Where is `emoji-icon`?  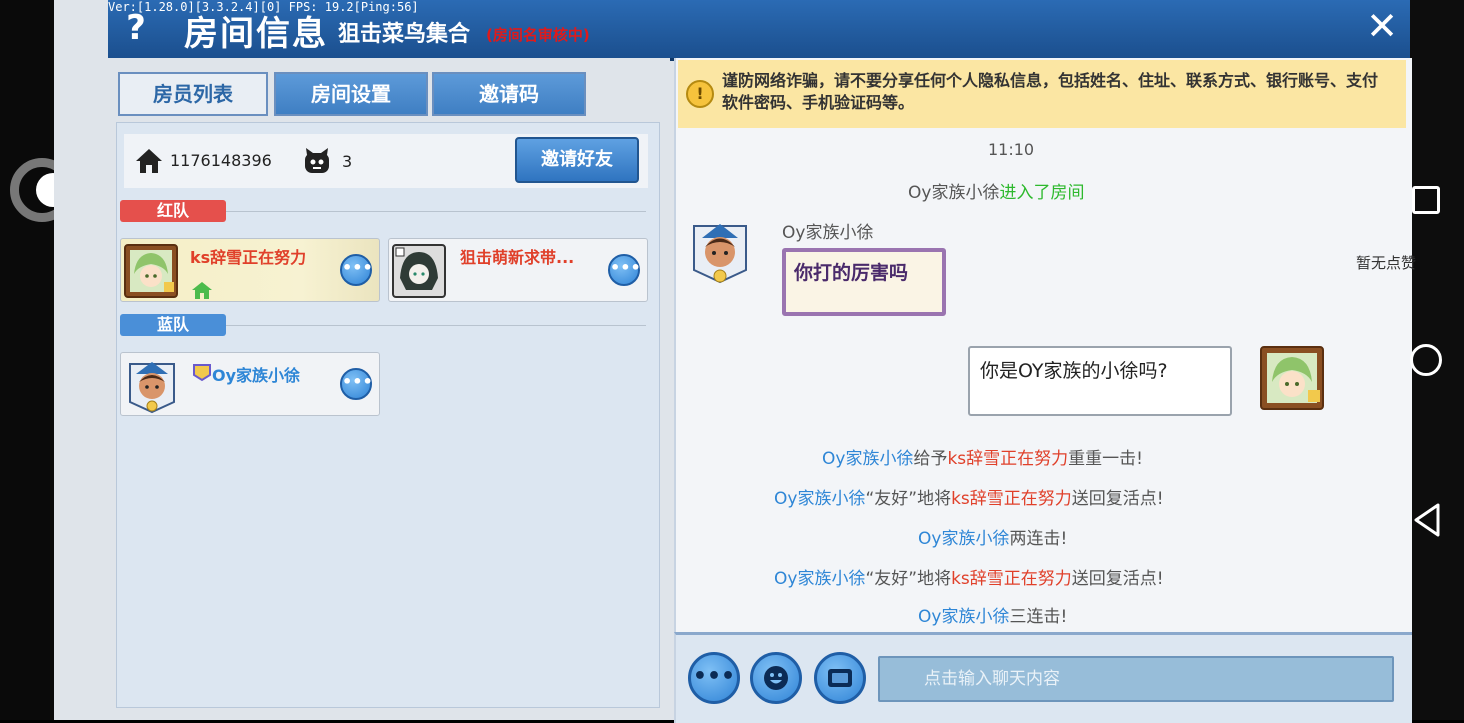
emoji-icon is located at coordinates (776, 678).